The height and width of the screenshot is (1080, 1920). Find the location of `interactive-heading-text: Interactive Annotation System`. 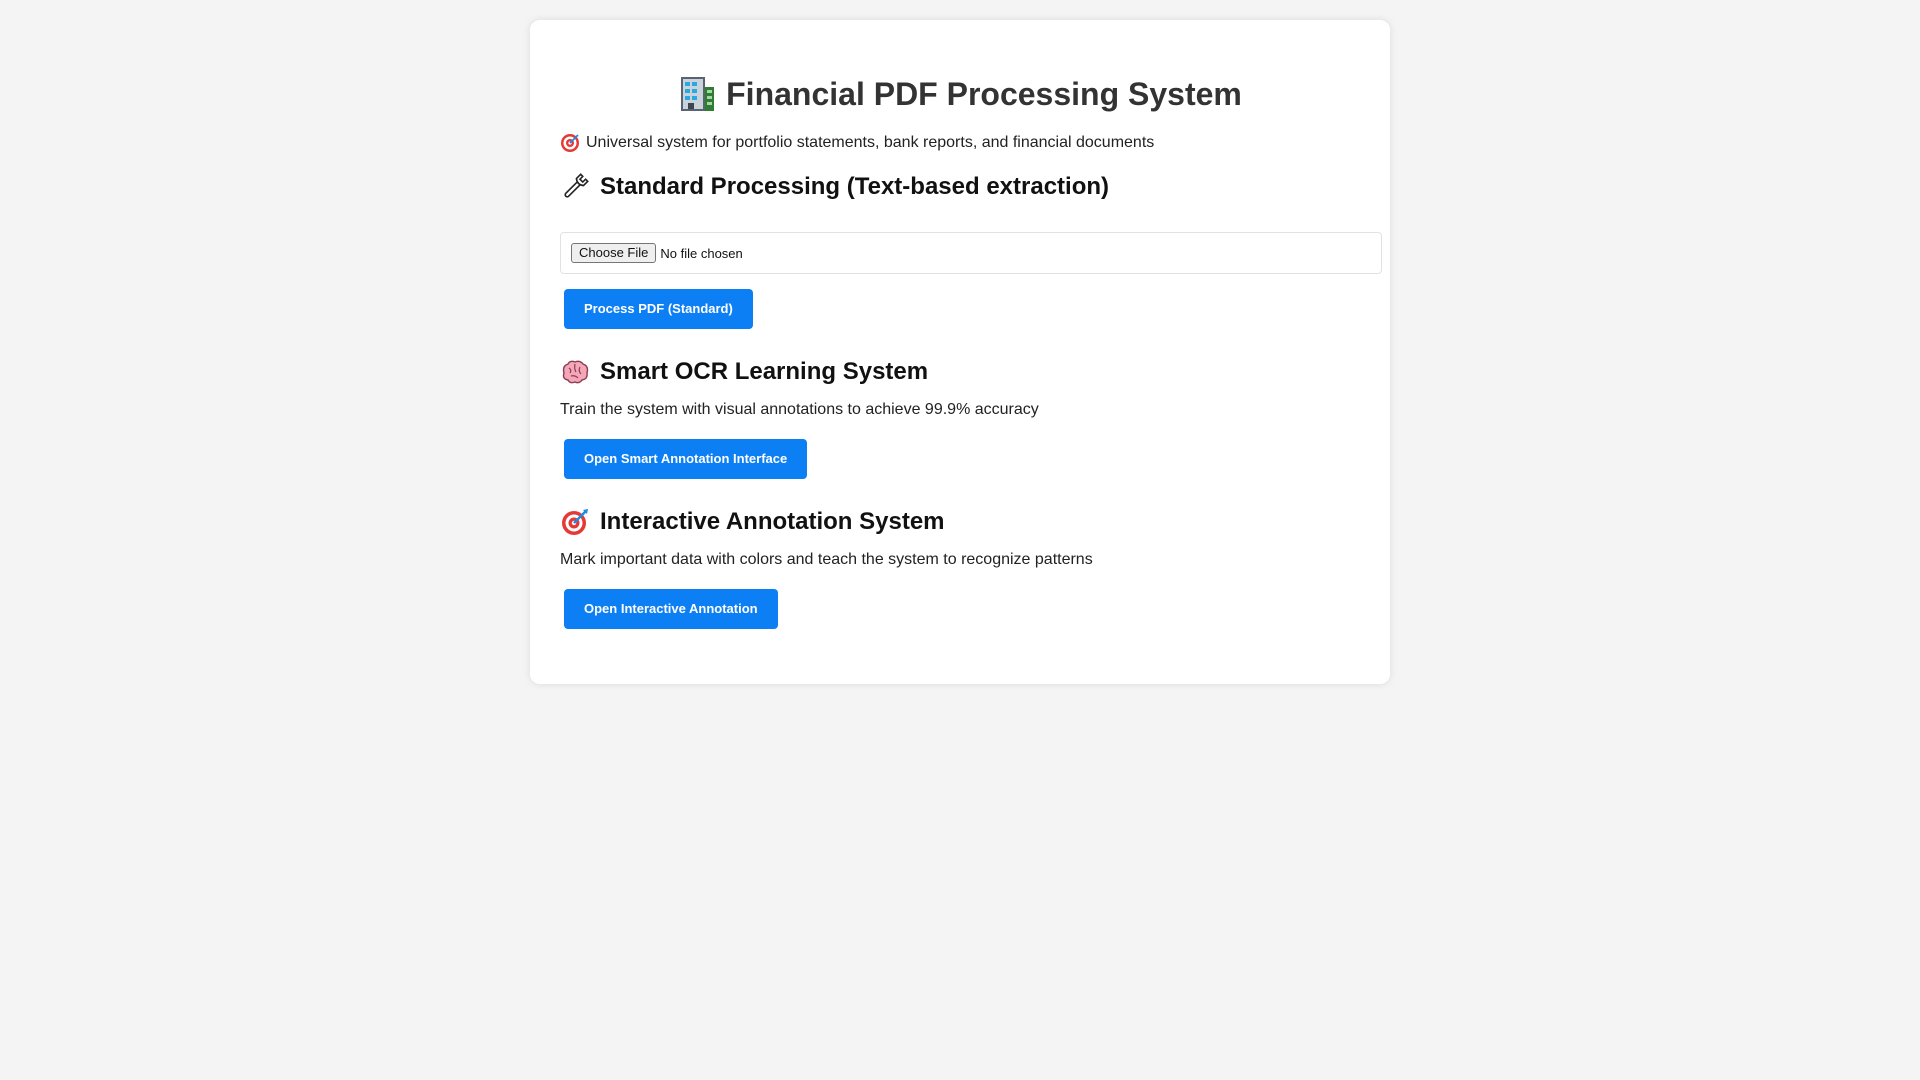

interactive-heading-text: Interactive Annotation System is located at coordinates (772, 521).